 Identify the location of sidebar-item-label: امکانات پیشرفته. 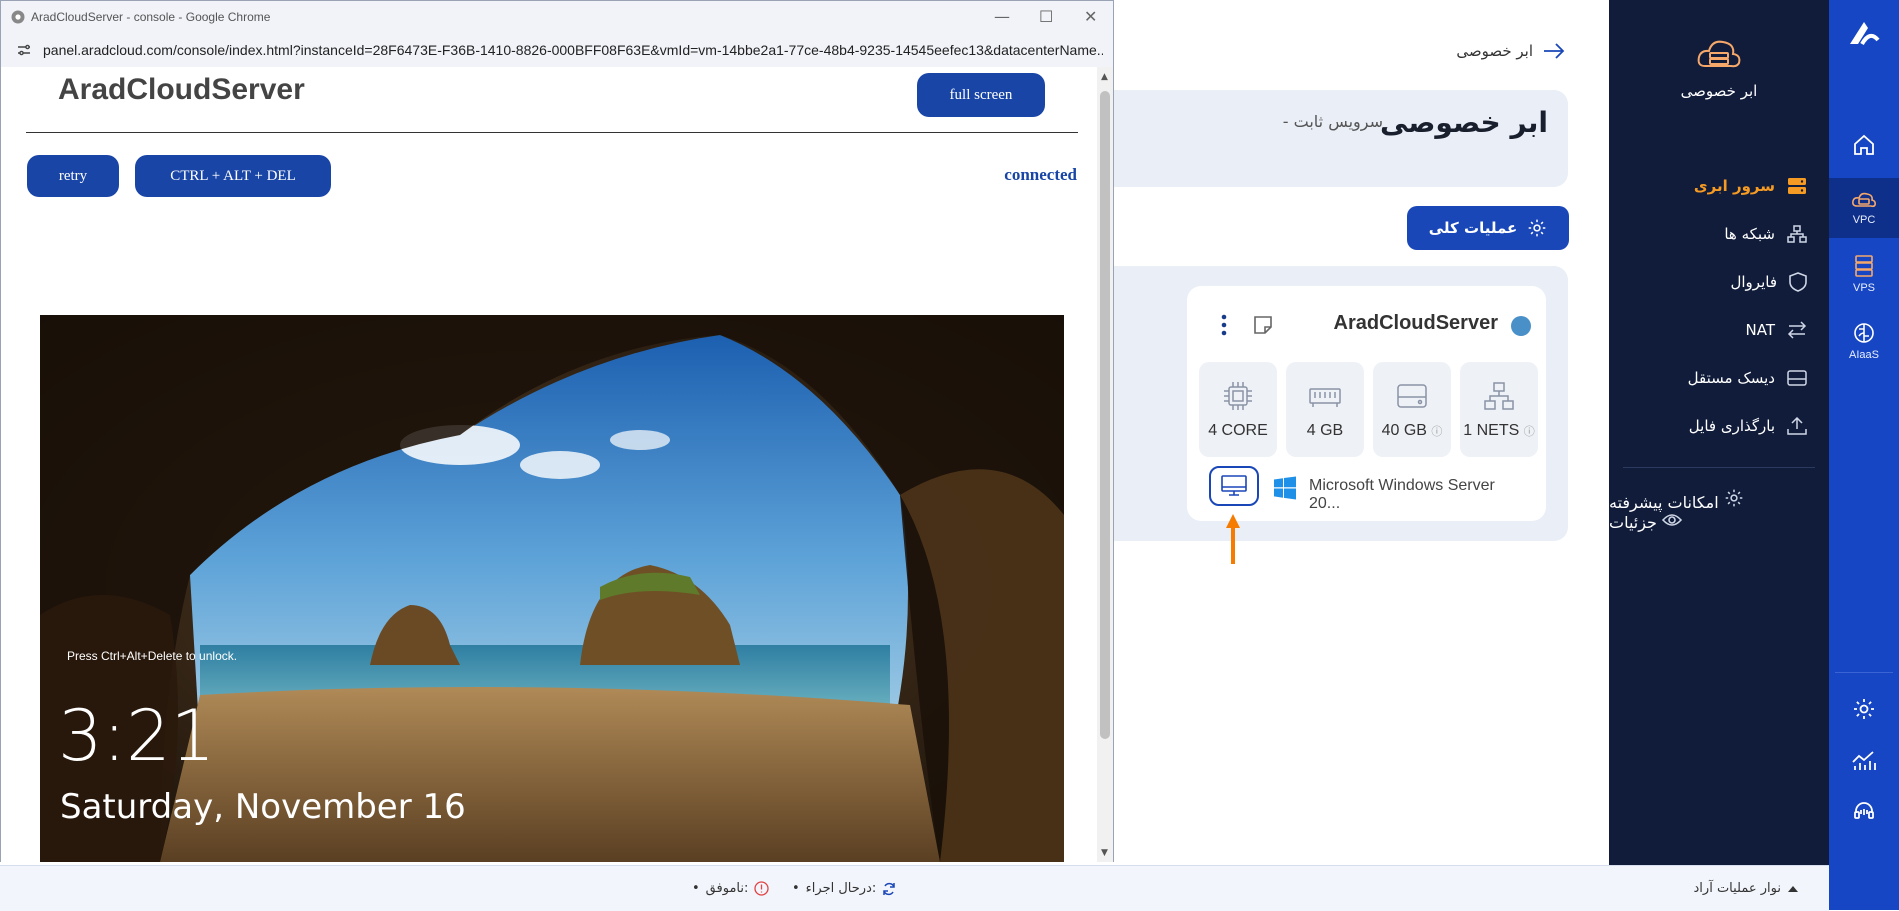
(1664, 502).